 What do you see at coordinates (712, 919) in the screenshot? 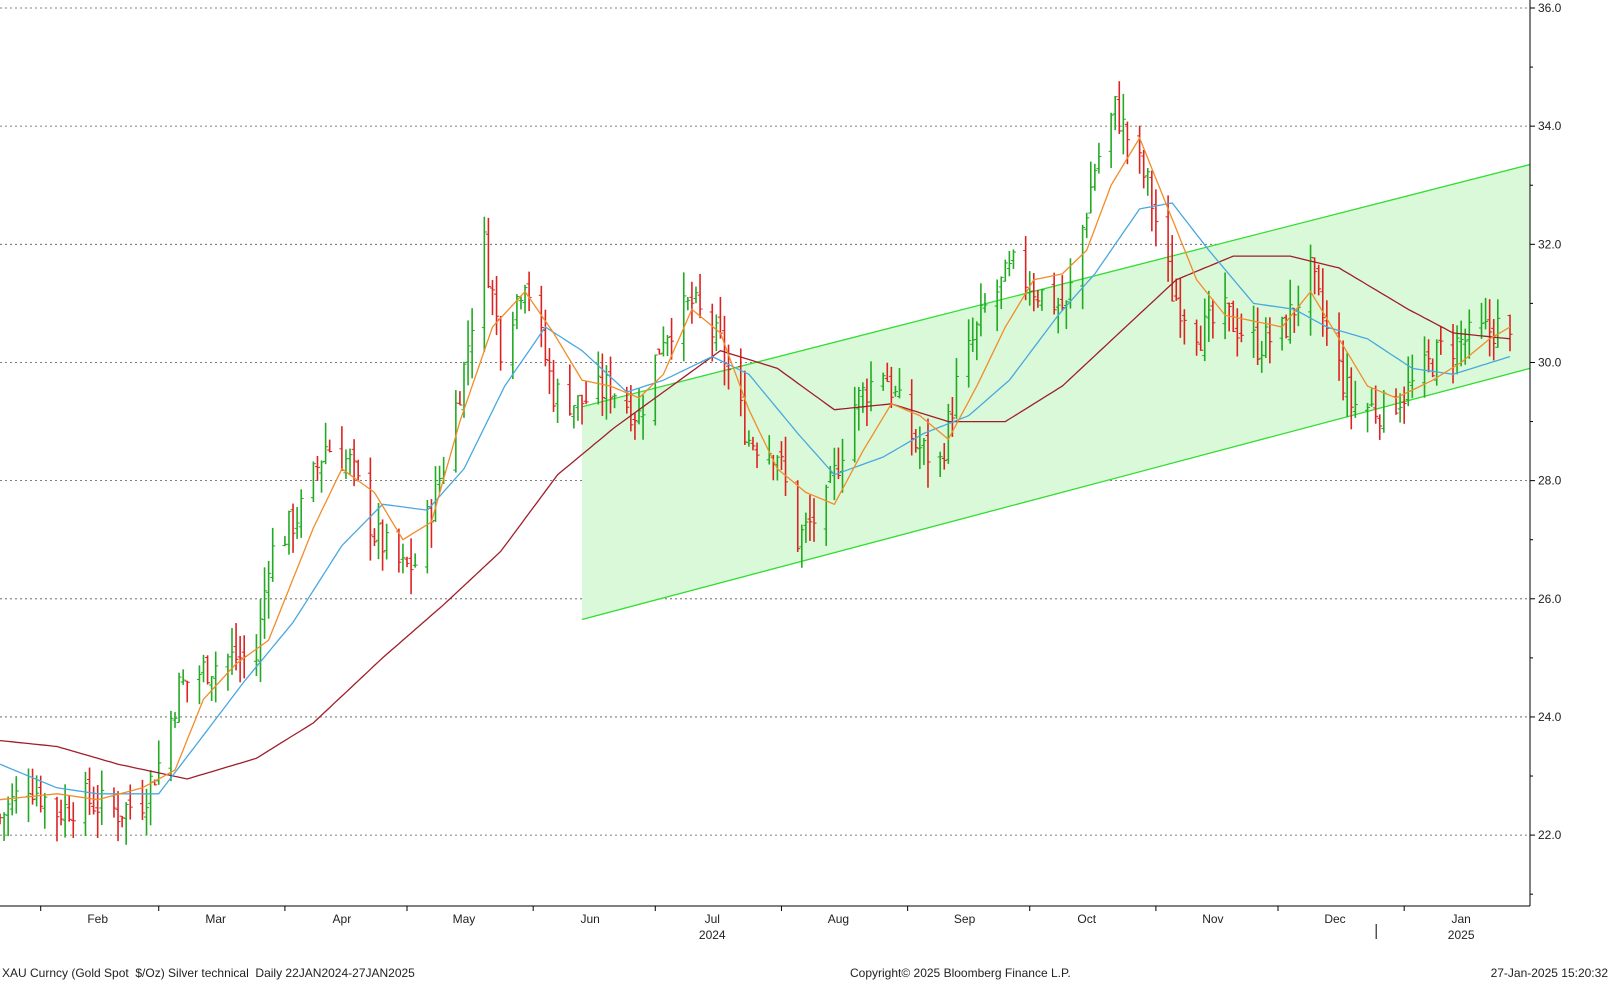
I see `x-tick-label: Jul` at bounding box center [712, 919].